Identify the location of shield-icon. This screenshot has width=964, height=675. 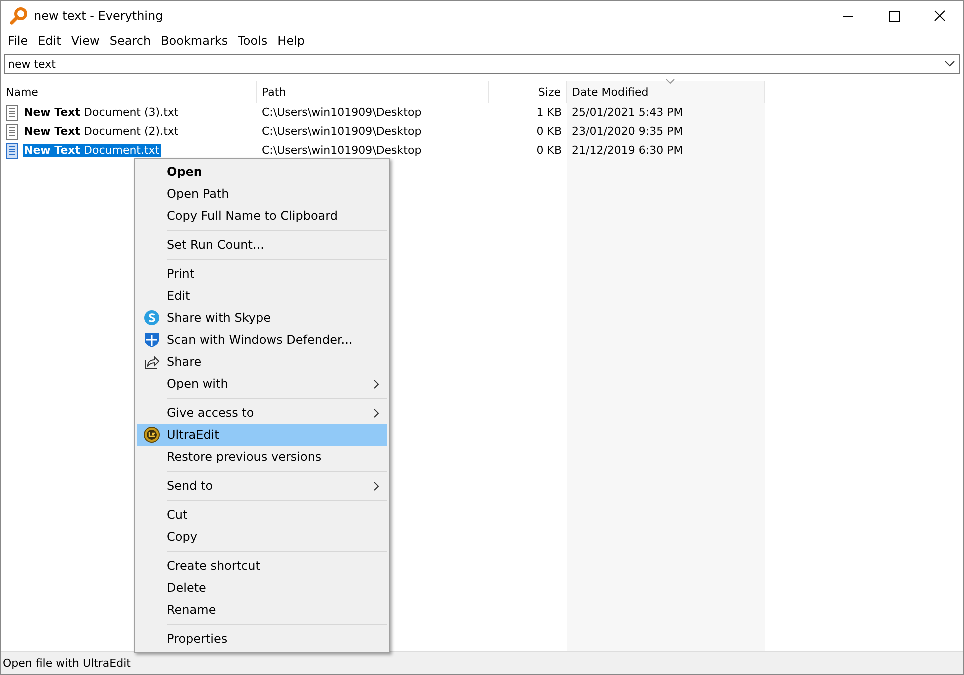
(152, 340).